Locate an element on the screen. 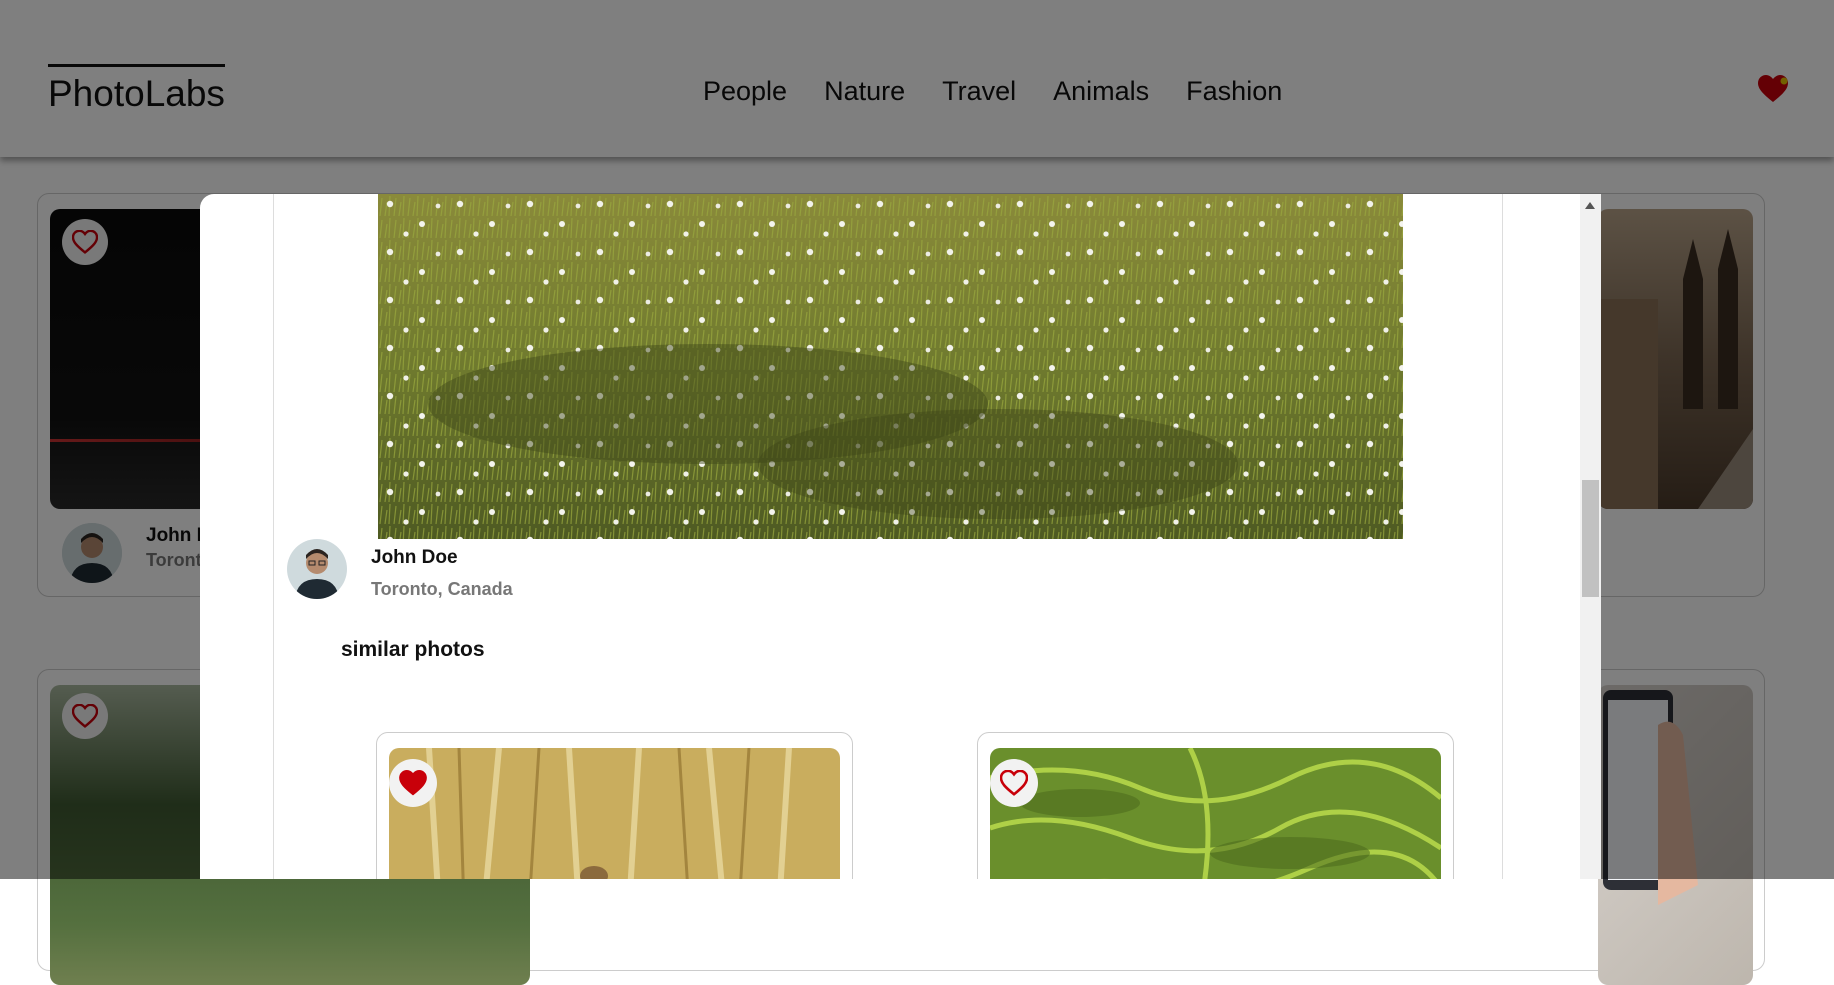 The height and width of the screenshot is (985, 1834). scroll-up-arrow-icon is located at coordinates (1590, 205).